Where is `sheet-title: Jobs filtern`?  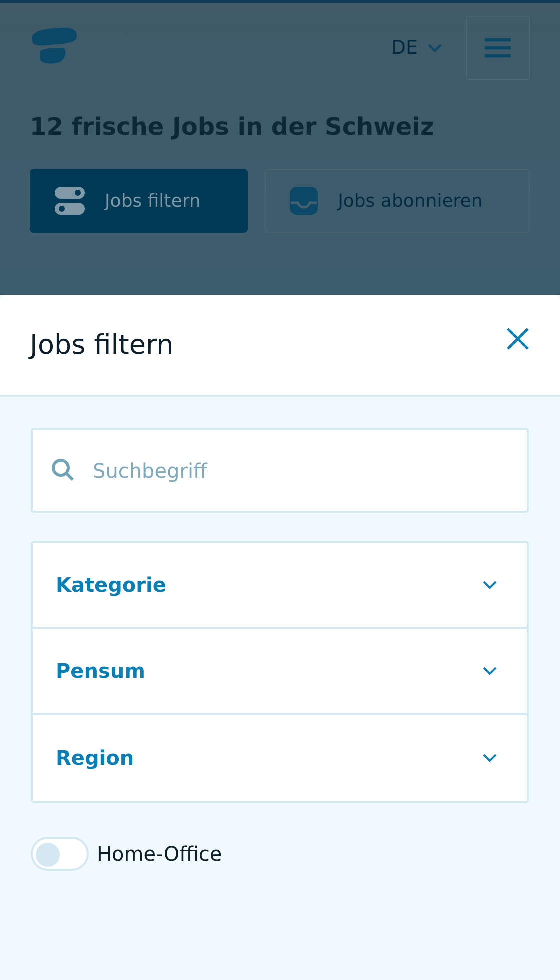
sheet-title: Jobs filtern is located at coordinates (102, 345).